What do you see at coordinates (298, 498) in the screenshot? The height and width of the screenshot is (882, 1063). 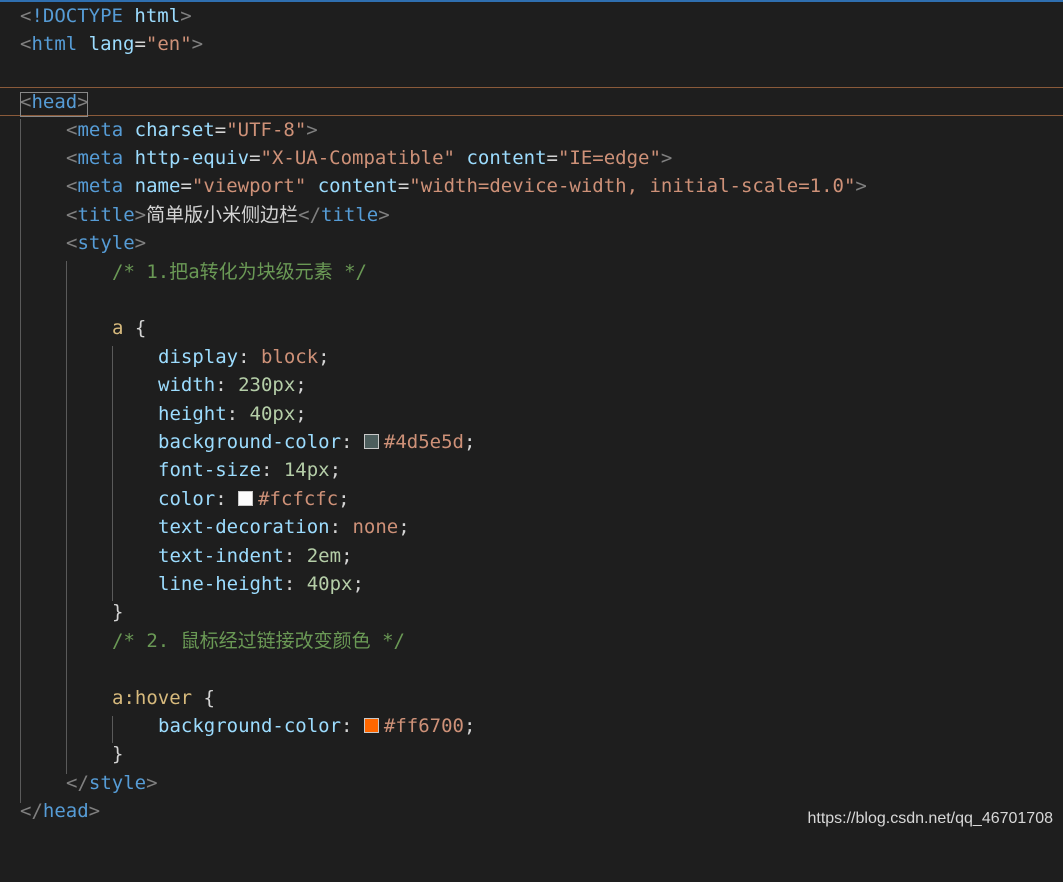 I see `css-value: #fcfcfc` at bounding box center [298, 498].